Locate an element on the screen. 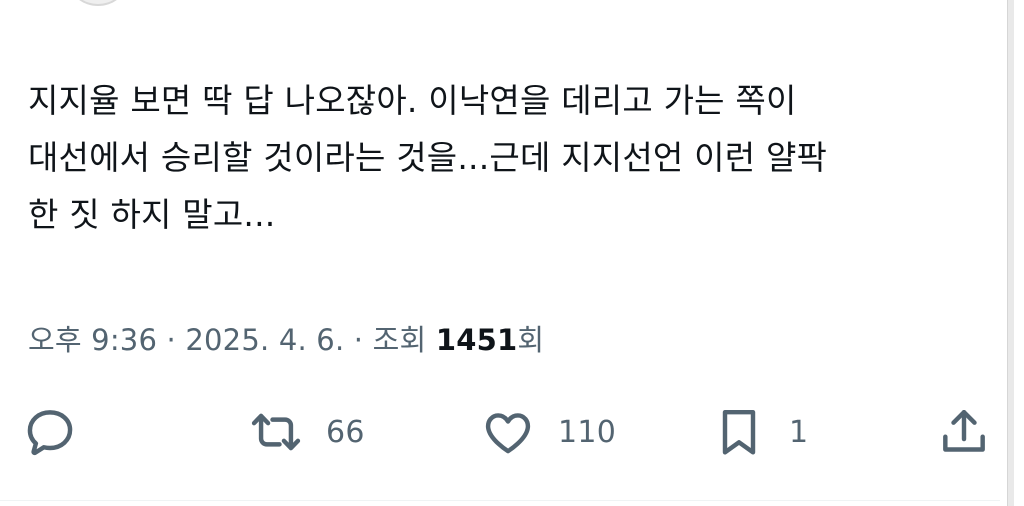  views-label: 조회 is located at coordinates (399, 340).